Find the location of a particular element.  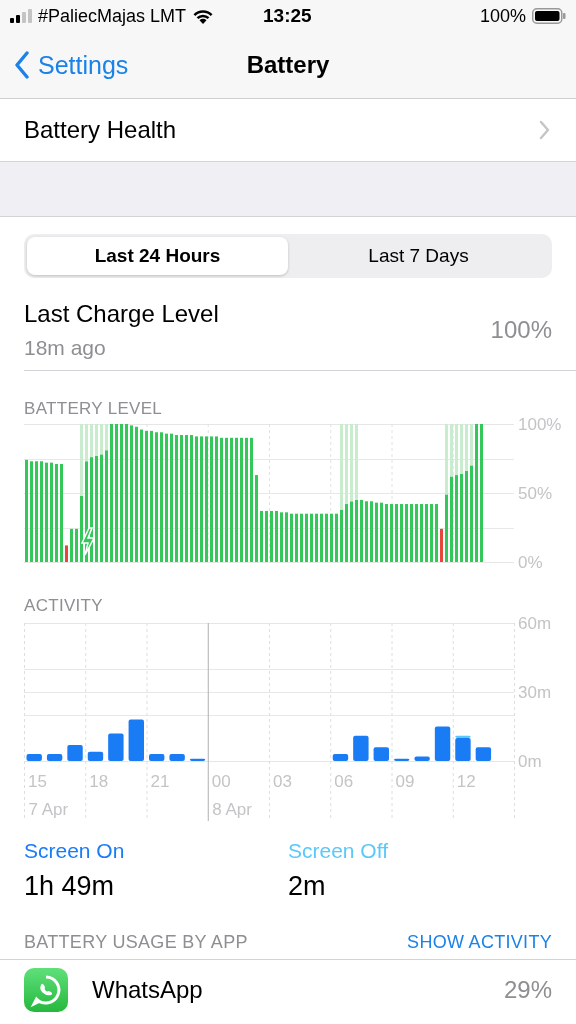

legend-label: Screen Off is located at coordinates (338, 851).